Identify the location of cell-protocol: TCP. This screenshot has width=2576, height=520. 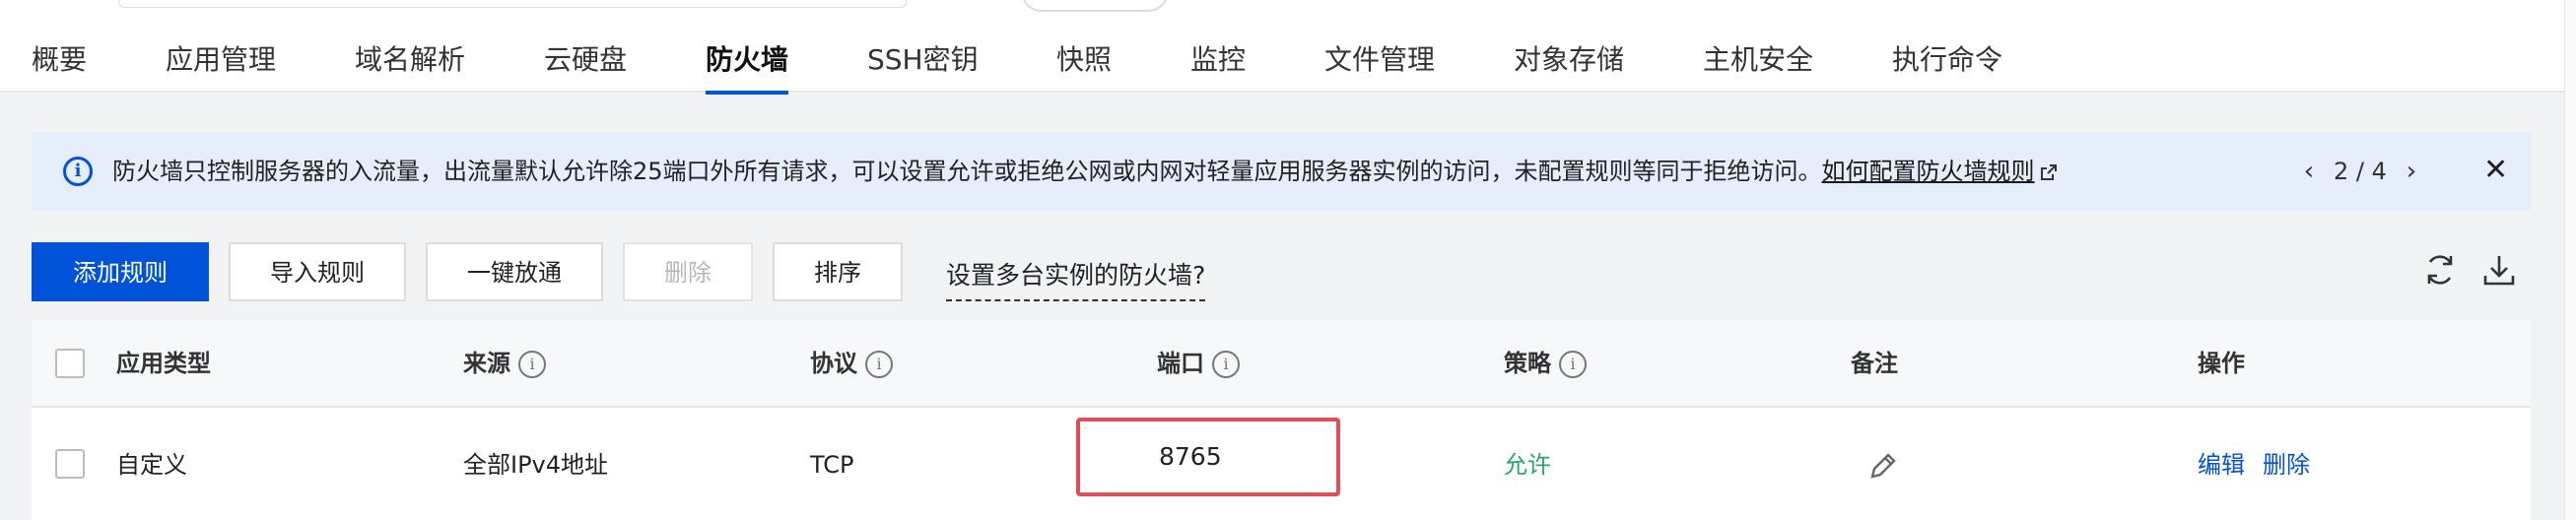
(832, 465).